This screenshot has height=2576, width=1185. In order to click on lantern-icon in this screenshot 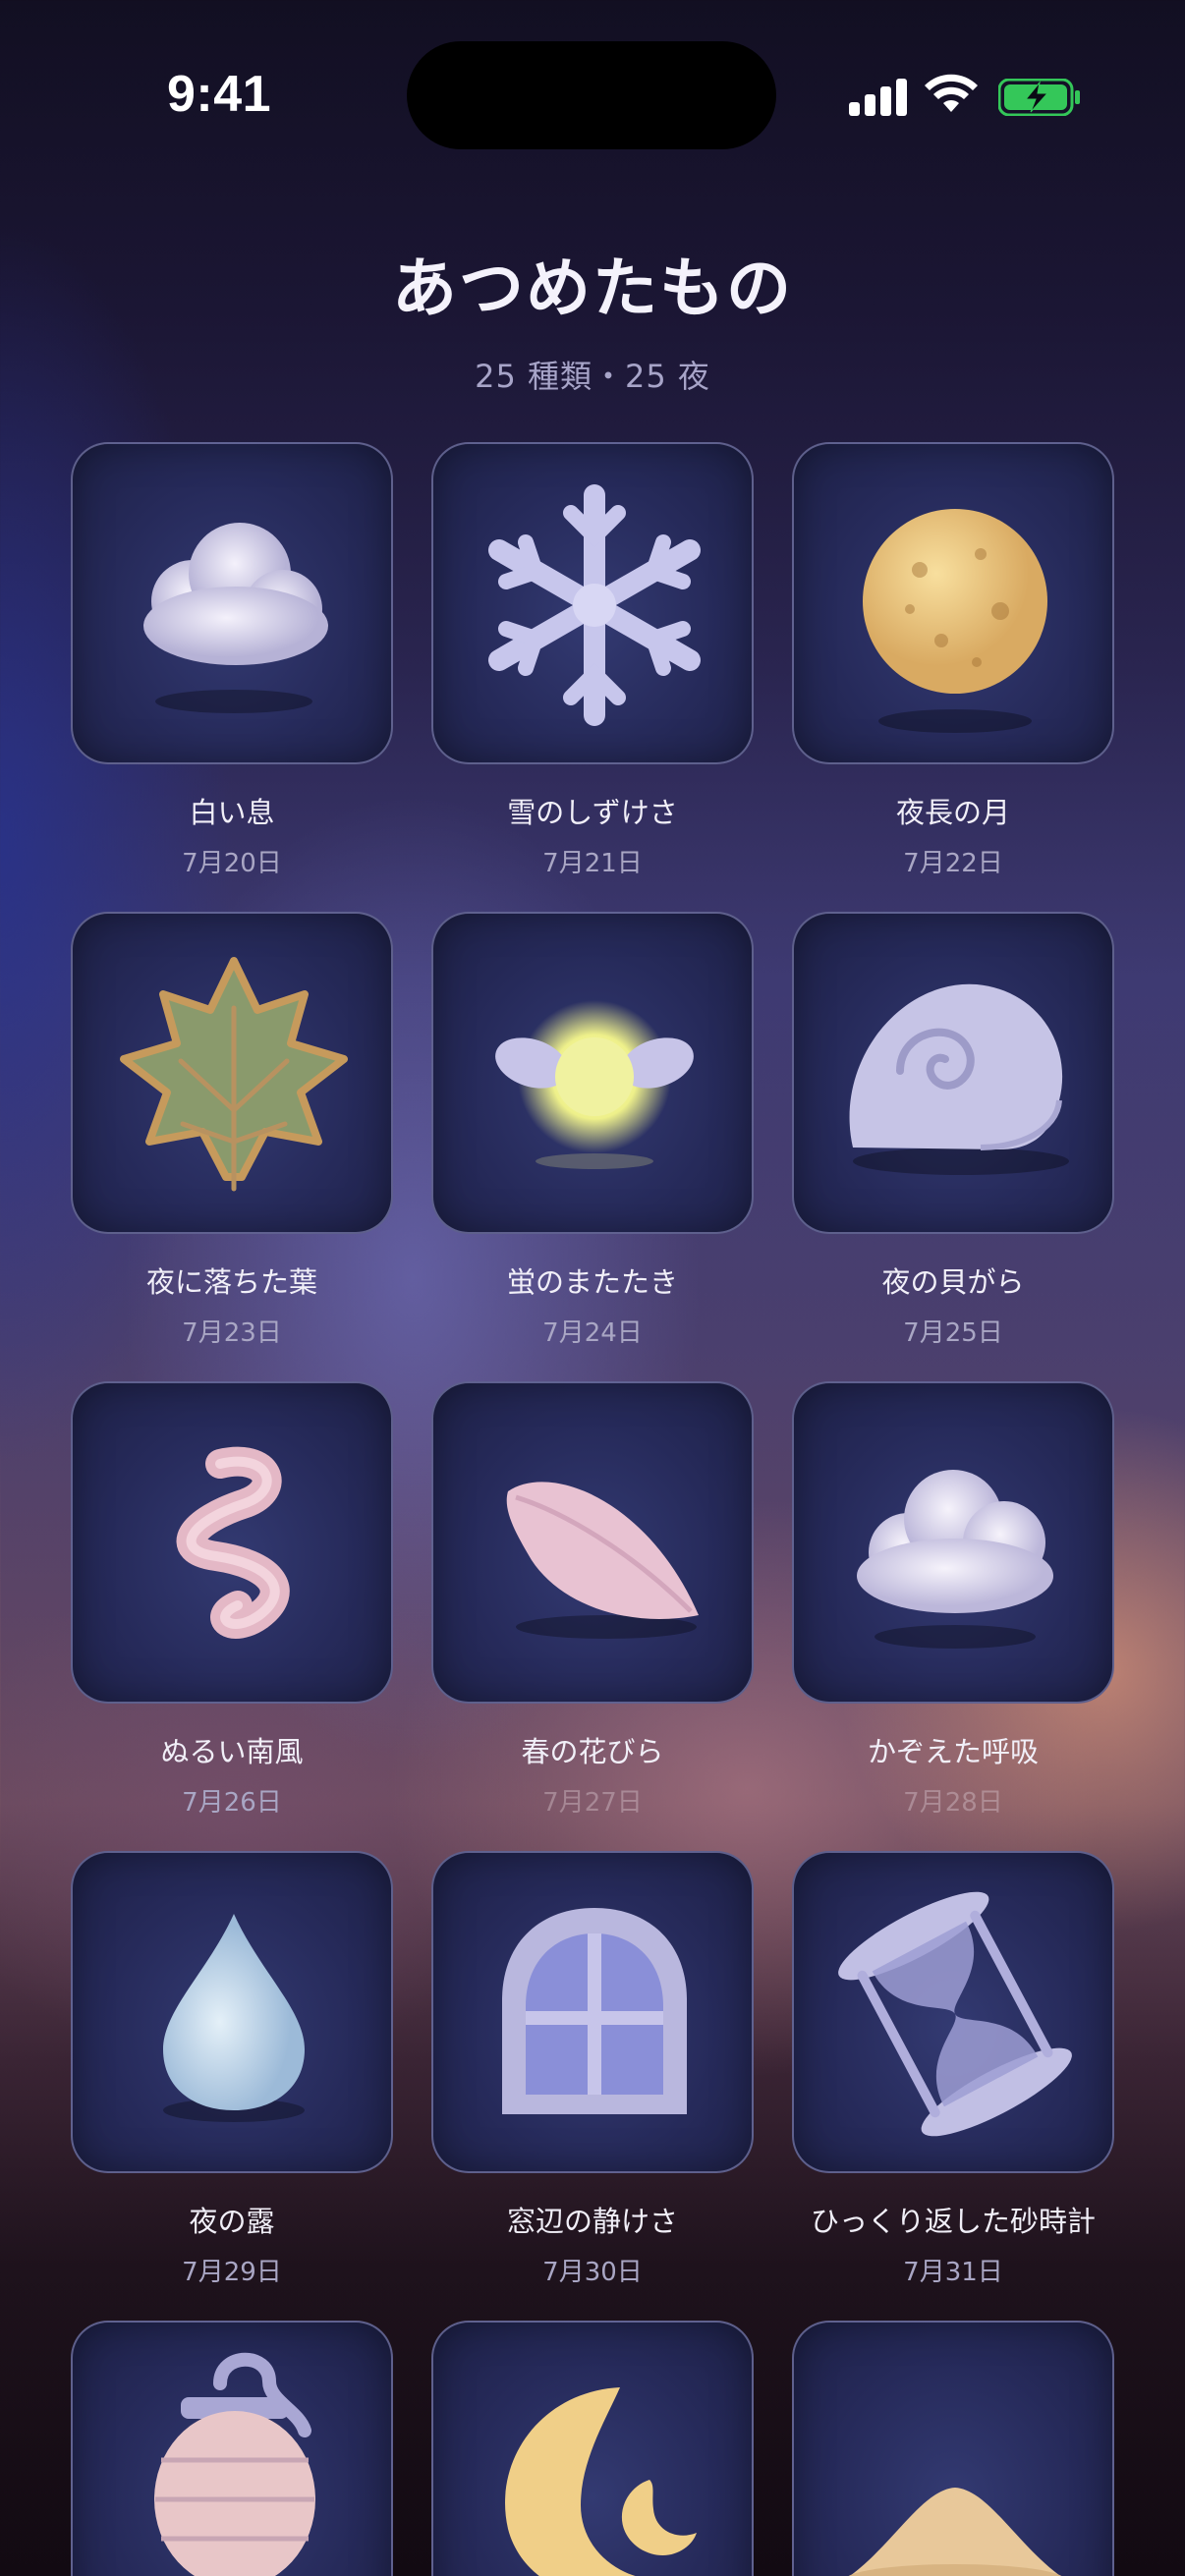, I will do `click(235, 2464)`.